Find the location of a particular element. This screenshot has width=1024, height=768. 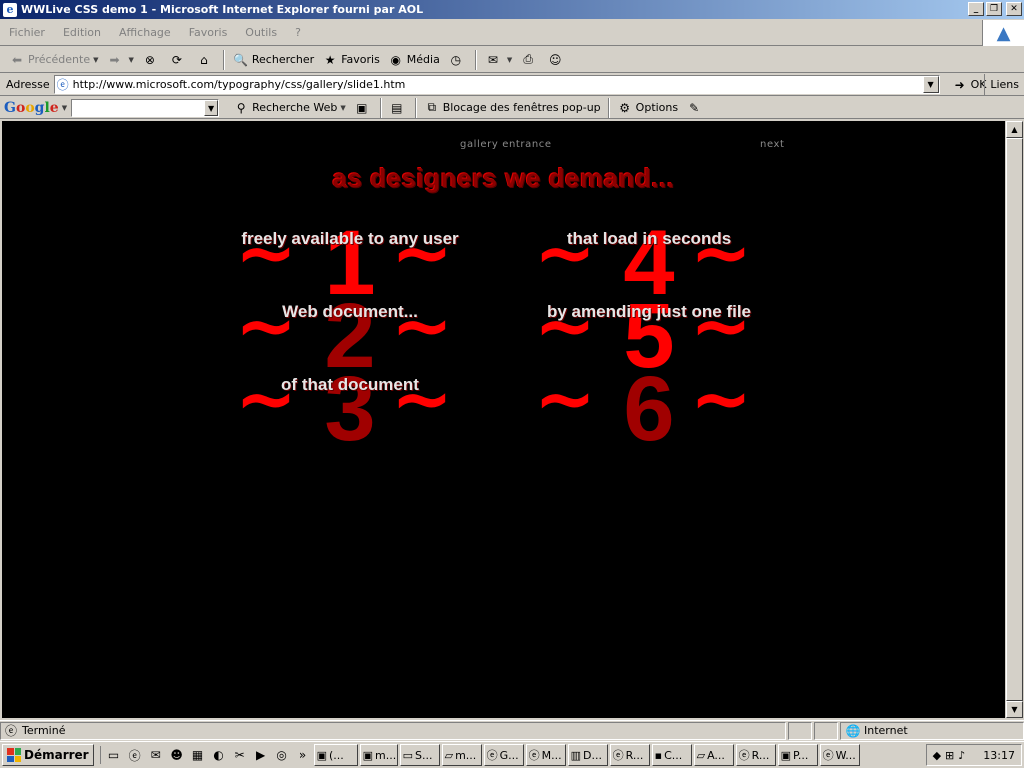

popup-blocker-label: Blocage des fenêtres pop-up is located at coordinates (521, 107).